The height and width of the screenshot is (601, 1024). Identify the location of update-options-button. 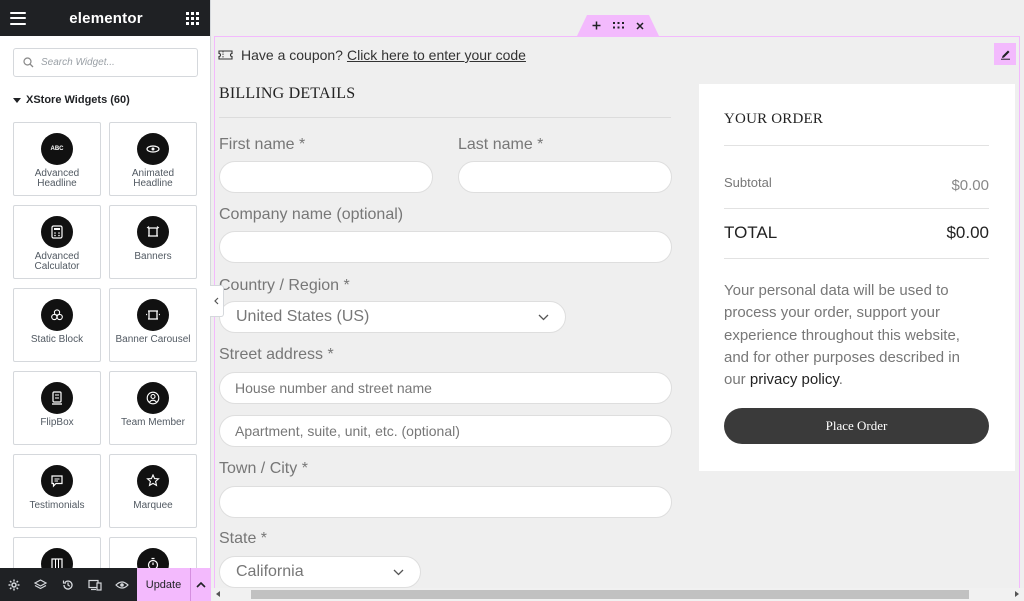
(200, 584).